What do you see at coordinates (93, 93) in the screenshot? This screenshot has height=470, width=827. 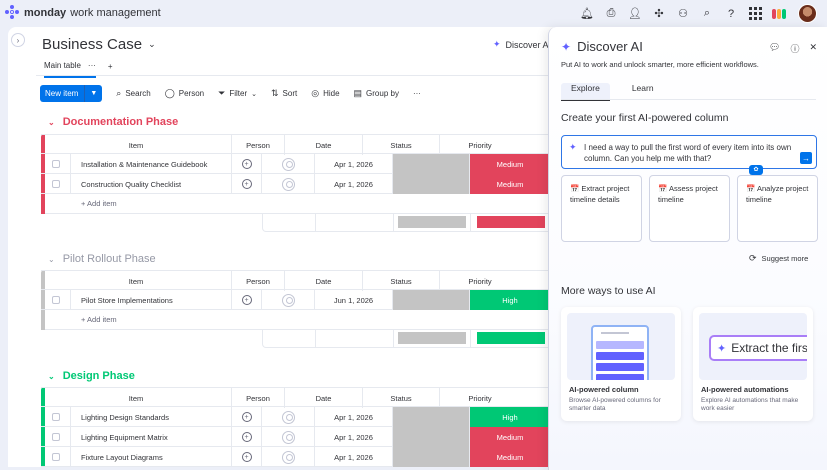 I see `chevron-down-icon: ▼` at bounding box center [93, 93].